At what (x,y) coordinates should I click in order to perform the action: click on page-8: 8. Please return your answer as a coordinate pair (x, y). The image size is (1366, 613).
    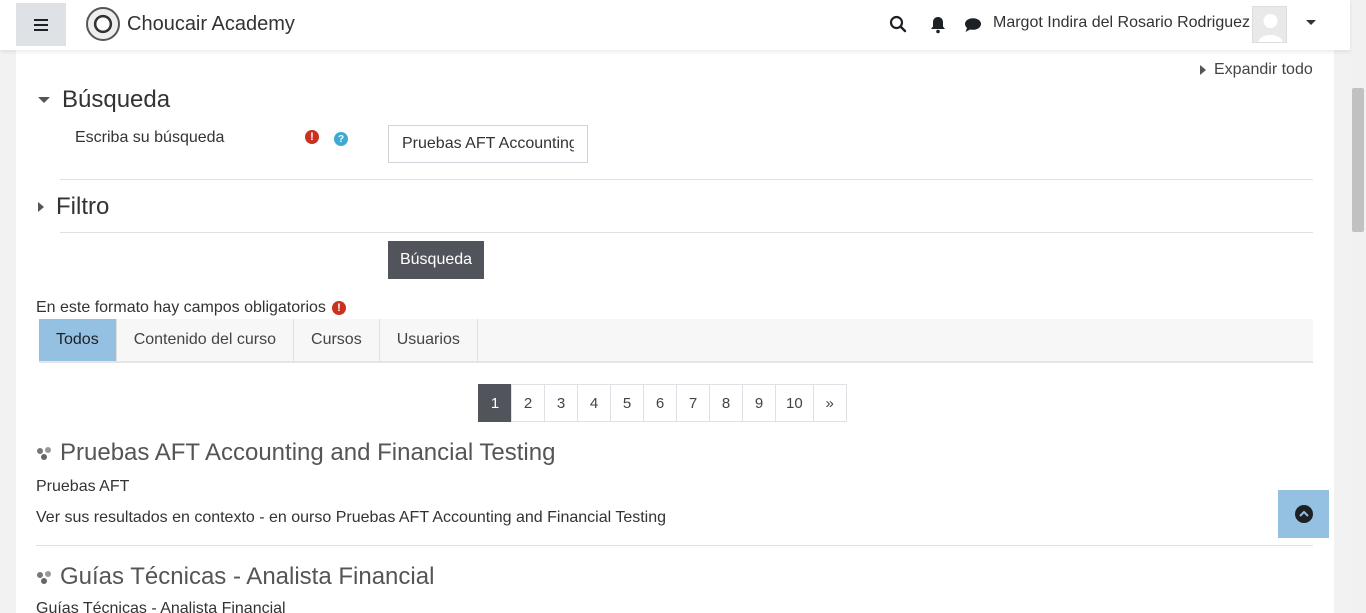
    Looking at the image, I should click on (726, 403).